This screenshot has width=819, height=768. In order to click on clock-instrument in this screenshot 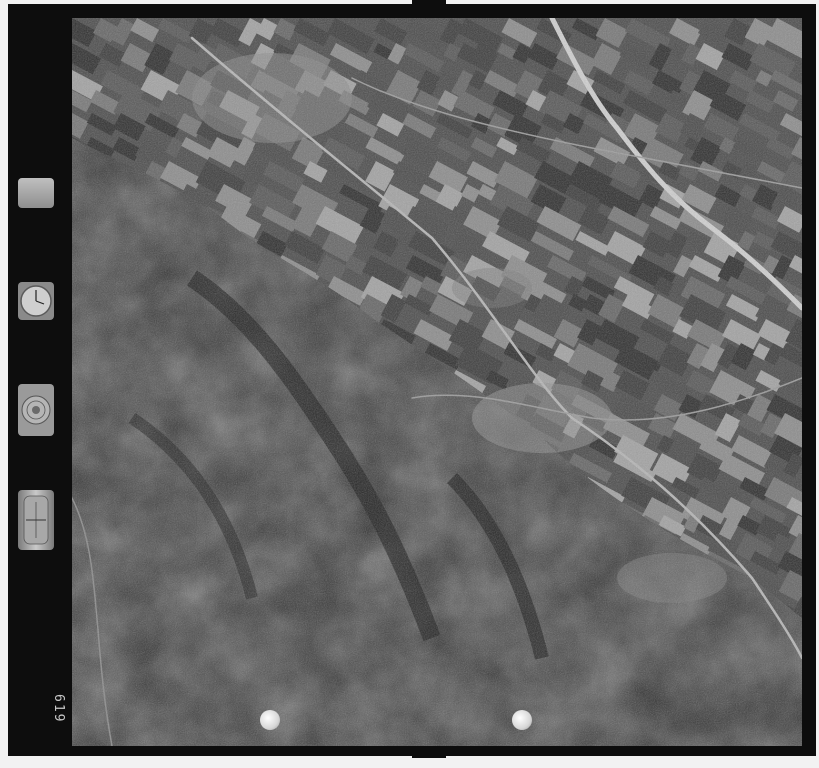, I will do `click(36, 301)`.